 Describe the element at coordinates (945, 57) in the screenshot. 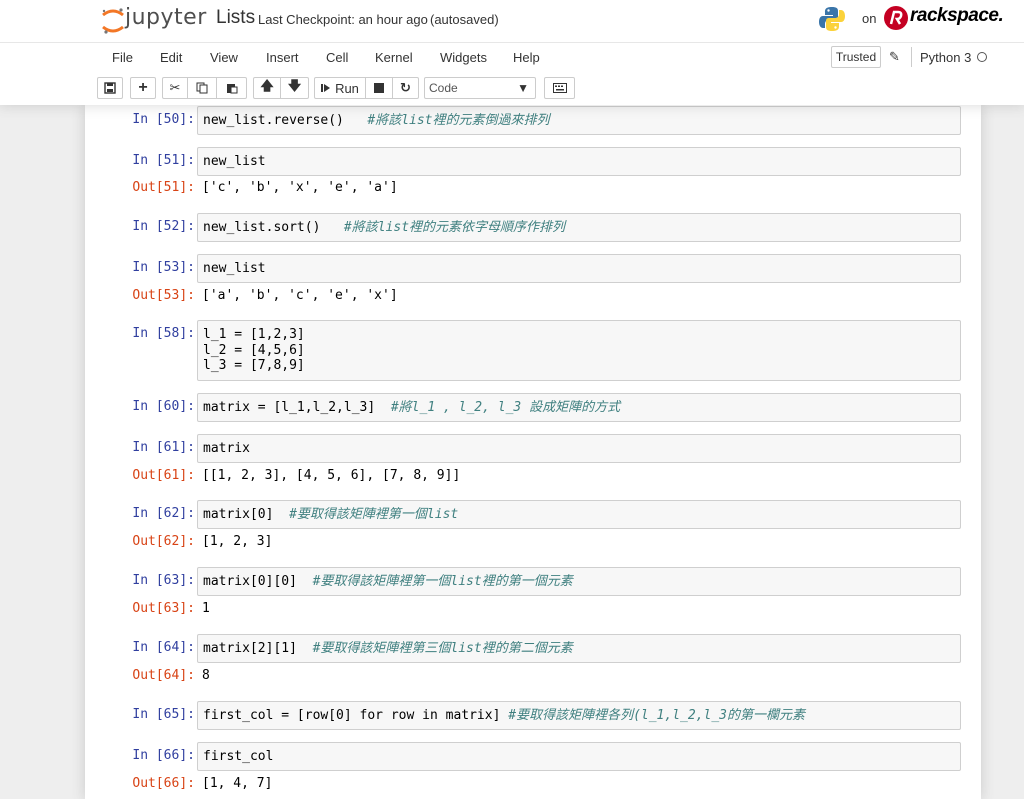

I see `kernel-name: Python 3` at that location.